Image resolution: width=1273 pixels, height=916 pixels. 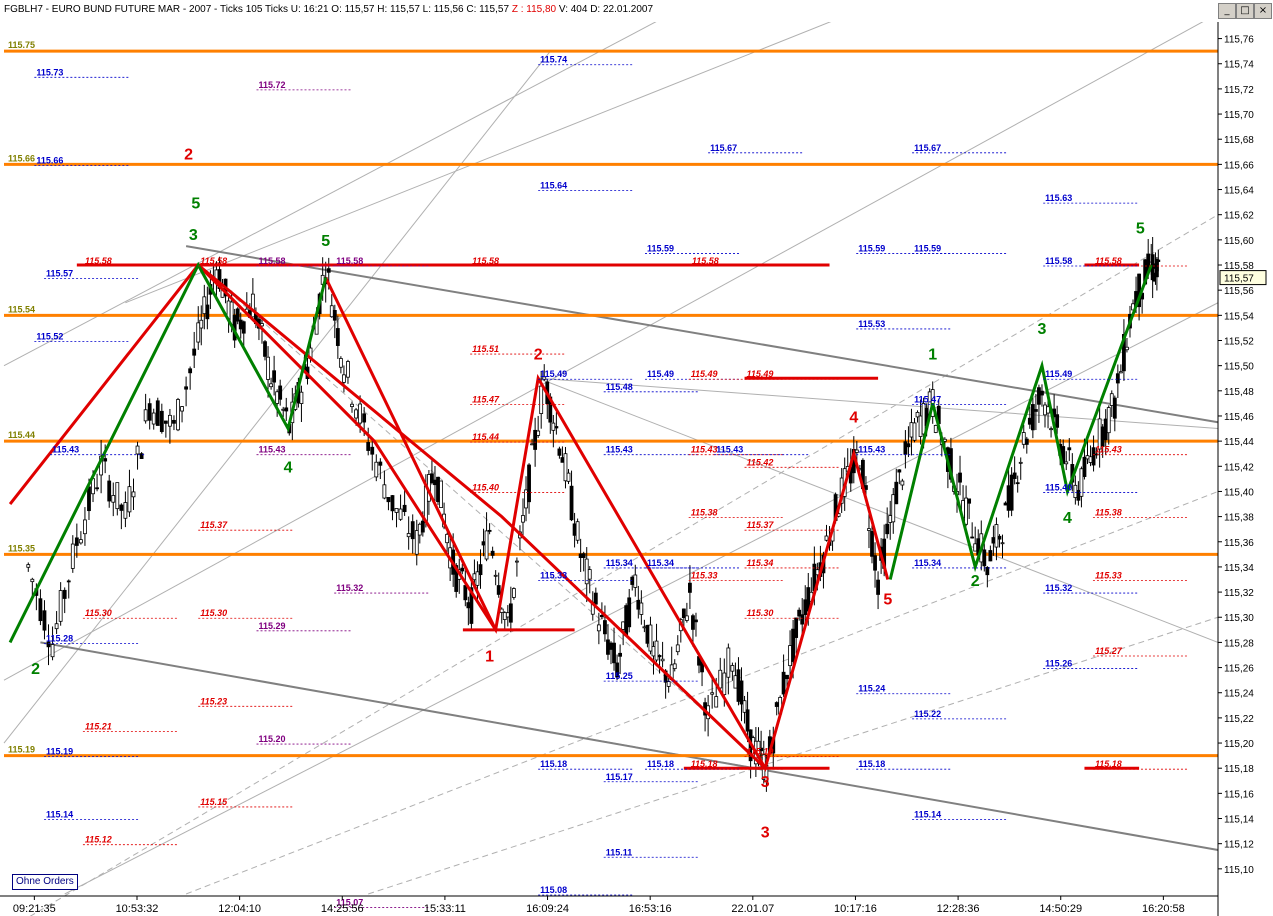 I want to click on y-tick-label: 115,38, so click(x=1239, y=518).